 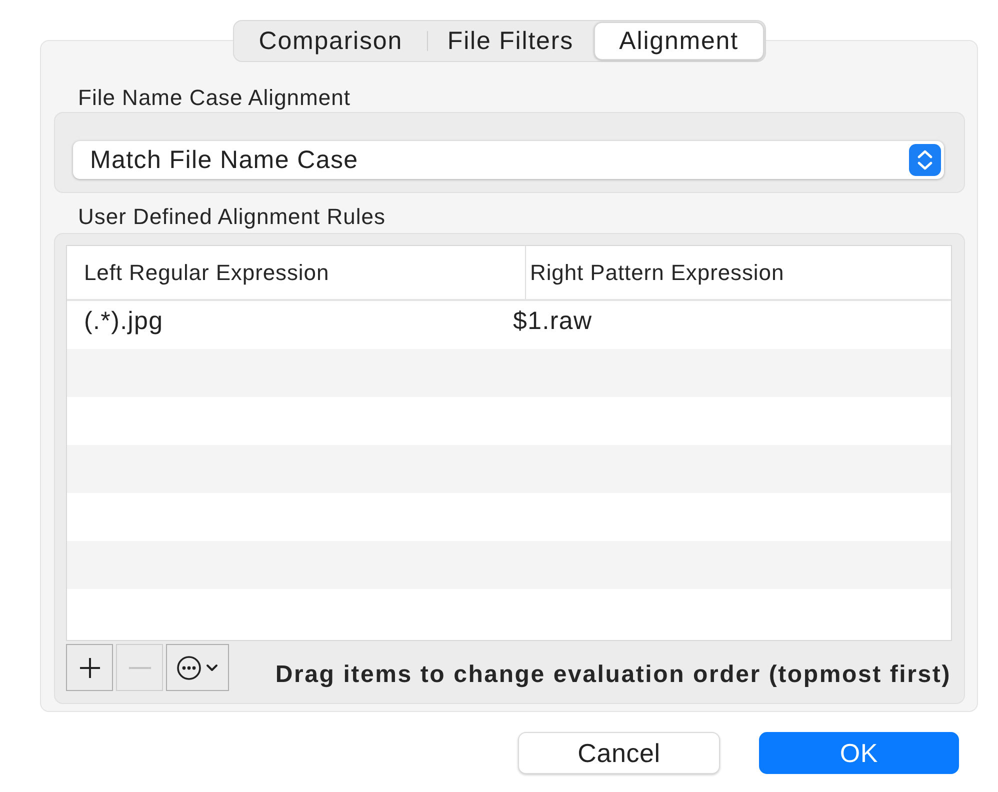 What do you see at coordinates (925, 160) in the screenshot?
I see `stepper-icon` at bounding box center [925, 160].